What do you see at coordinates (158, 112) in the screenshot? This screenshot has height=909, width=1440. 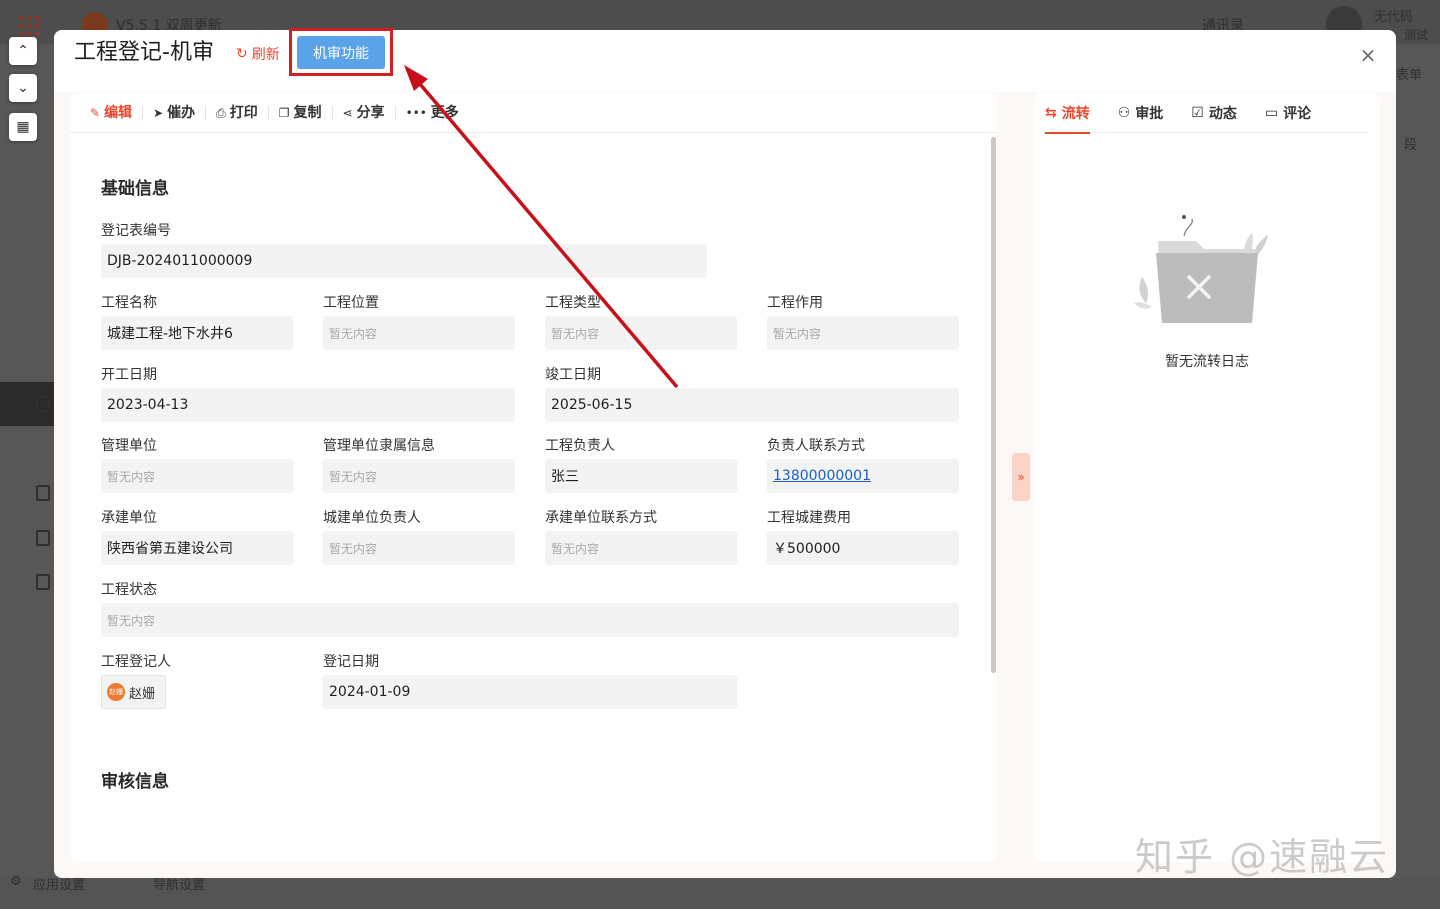 I see `send-icon: ➤` at bounding box center [158, 112].